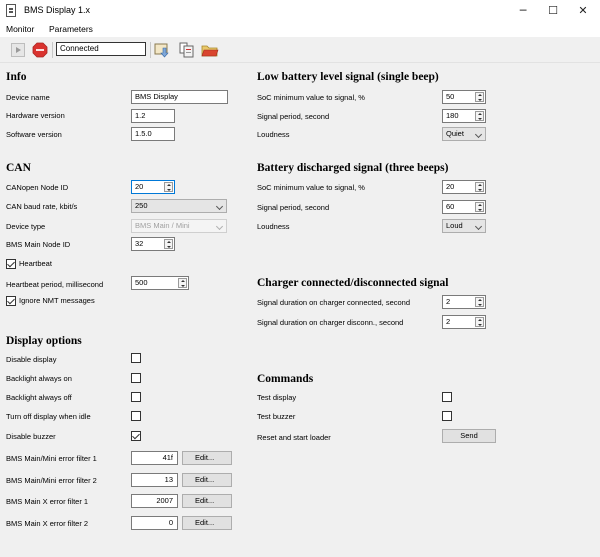 Image resolution: width=600 pixels, height=557 pixels. I want to click on discharged-soc-label: SoC minimum value to signal, %, so click(311, 187).